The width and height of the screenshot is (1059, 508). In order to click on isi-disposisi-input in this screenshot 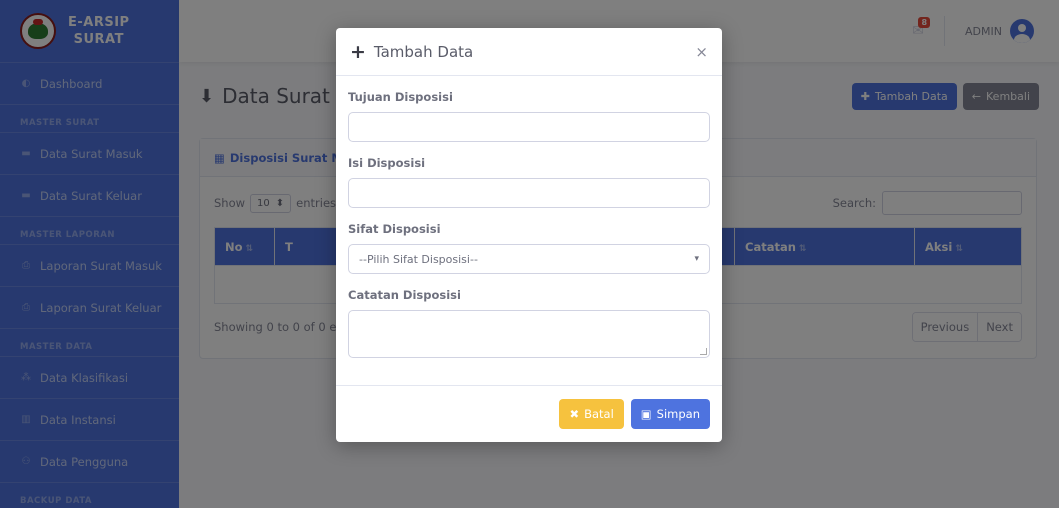, I will do `click(529, 193)`.